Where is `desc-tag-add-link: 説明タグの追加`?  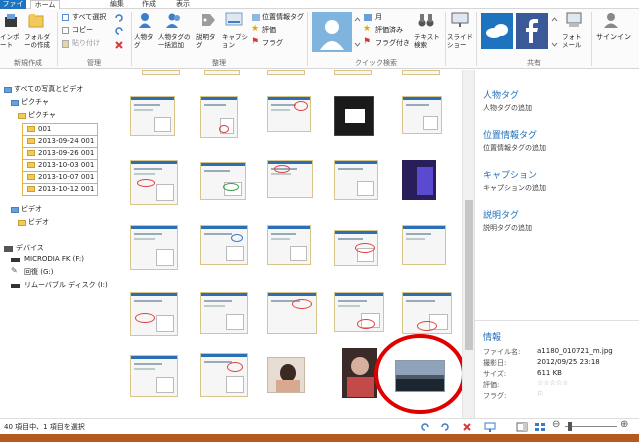 desc-tag-add-link: 説明タグの追加 is located at coordinates (507, 228).